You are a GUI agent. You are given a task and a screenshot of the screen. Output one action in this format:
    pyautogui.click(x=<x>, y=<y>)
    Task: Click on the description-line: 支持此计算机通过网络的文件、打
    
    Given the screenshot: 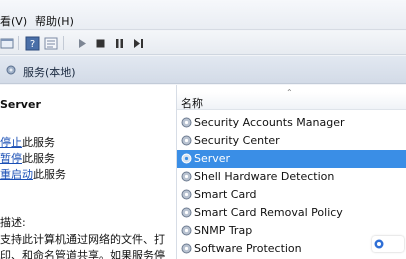 What is the action you would take?
    pyautogui.click(x=82, y=239)
    